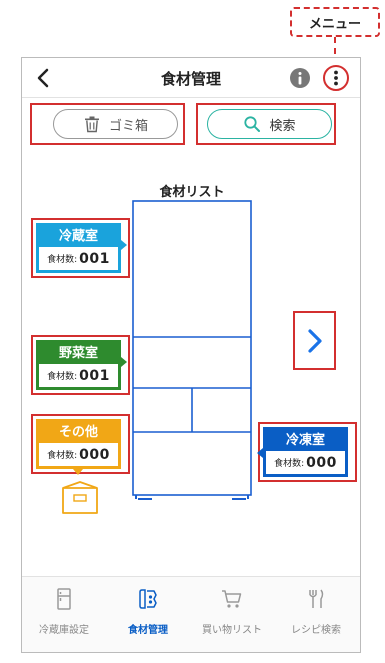 The image size is (385, 663). I want to click on search-button: 検索, so click(269, 124).